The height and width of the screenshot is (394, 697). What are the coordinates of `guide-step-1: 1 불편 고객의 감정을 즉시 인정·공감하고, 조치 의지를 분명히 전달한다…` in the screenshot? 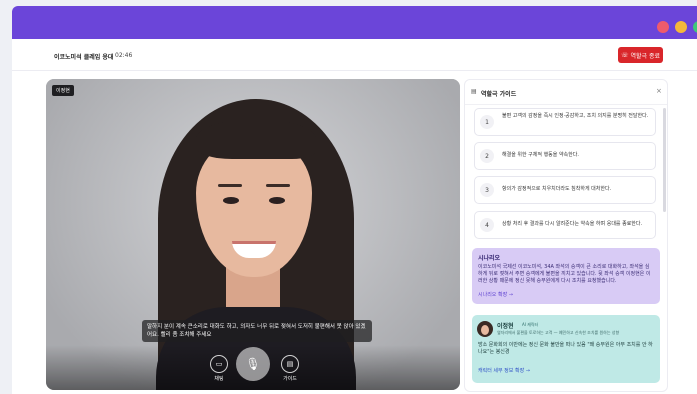 It's located at (565, 122).